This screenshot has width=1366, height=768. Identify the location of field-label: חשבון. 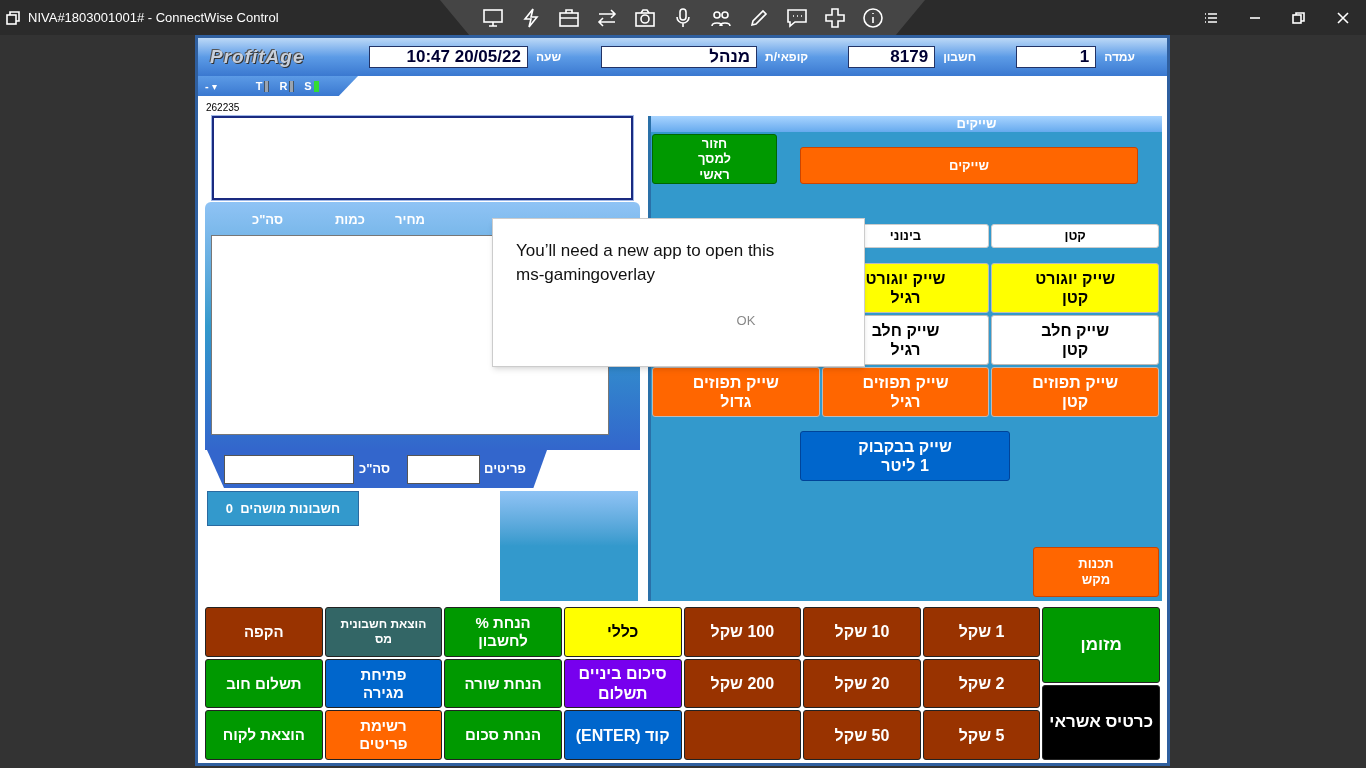
(960, 57).